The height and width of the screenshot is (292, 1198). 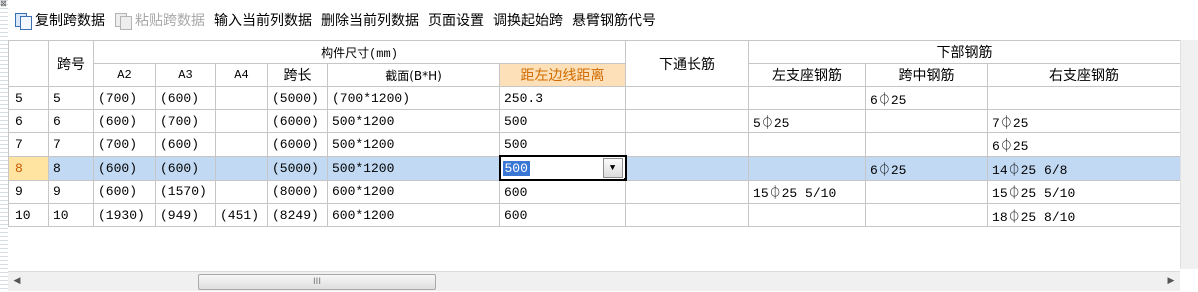 I want to click on span-no-cell: 6, so click(x=71, y=121).